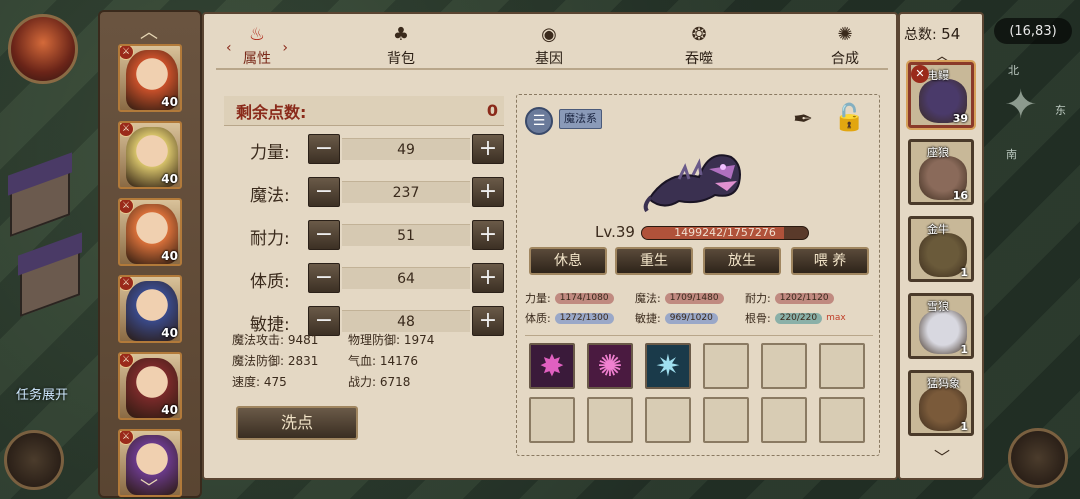  What do you see at coordinates (758, 298) in the screenshot?
I see `pet-attribute-label: 耐力:` at bounding box center [758, 298].